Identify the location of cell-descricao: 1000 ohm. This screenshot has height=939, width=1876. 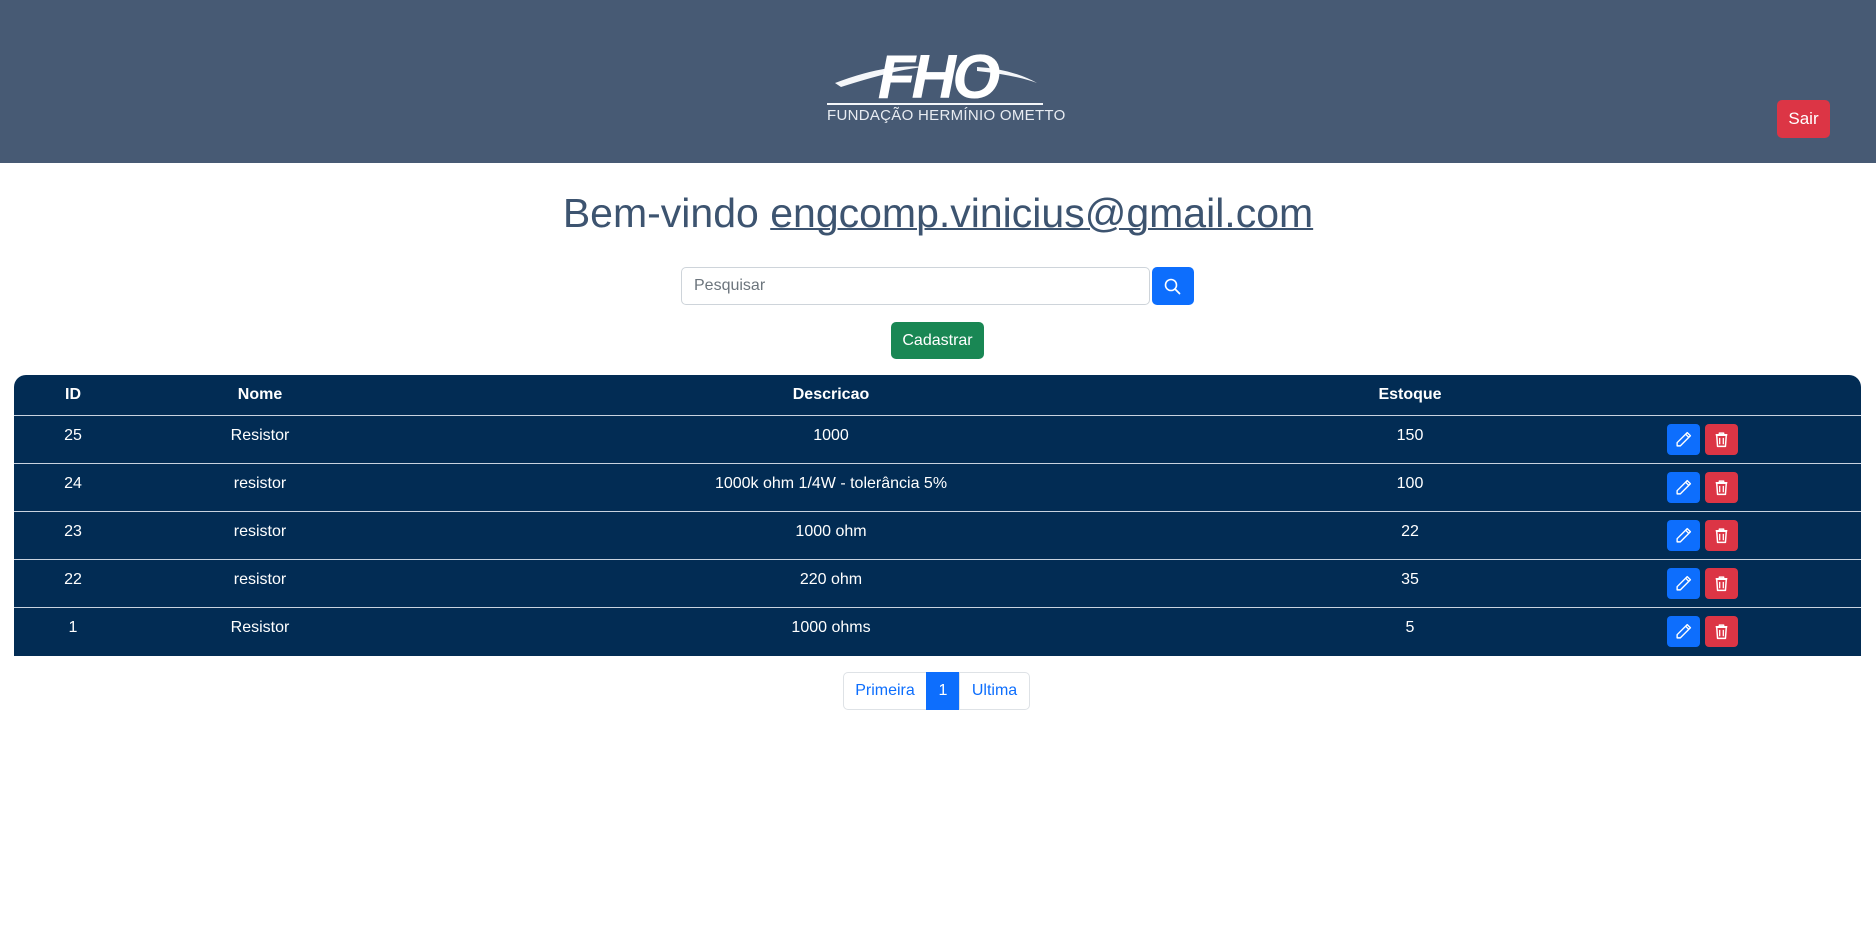
(831, 531).